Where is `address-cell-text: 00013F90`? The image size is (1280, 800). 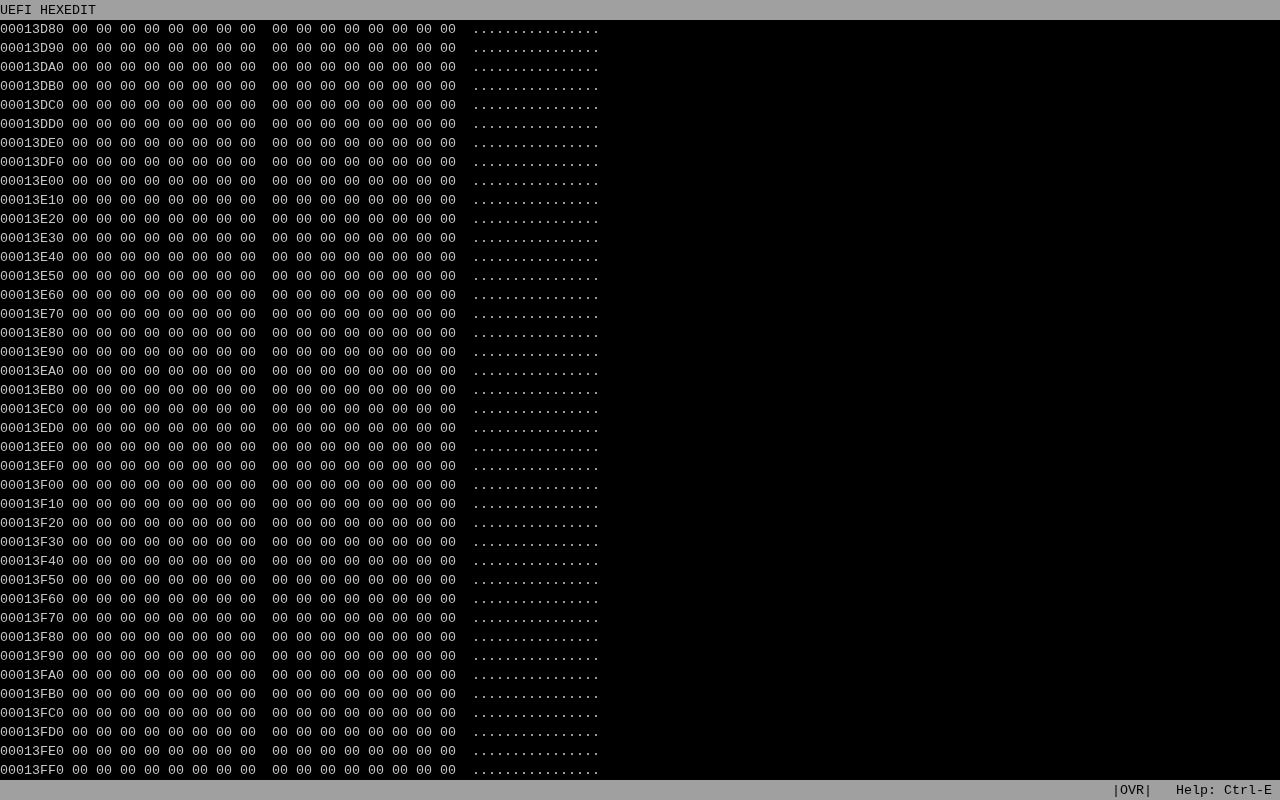
address-cell-text: 00013F90 is located at coordinates (32, 657).